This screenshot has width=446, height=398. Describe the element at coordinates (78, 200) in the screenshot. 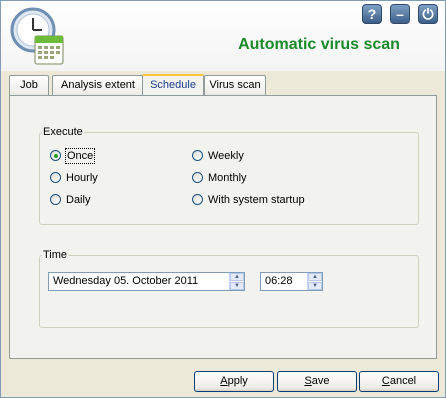

I see `radio-label: Daily` at that location.